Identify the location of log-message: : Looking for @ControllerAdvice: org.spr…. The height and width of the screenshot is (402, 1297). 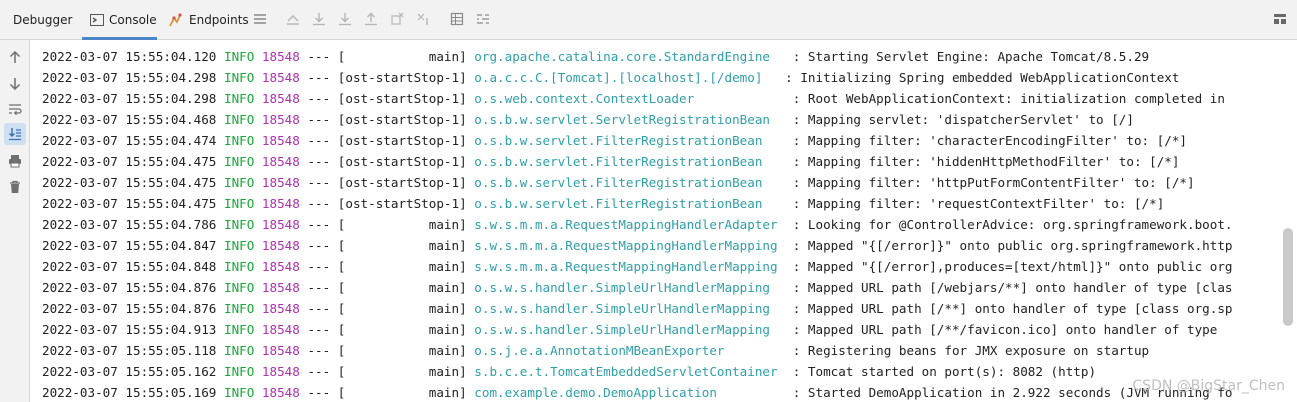
(1012, 224).